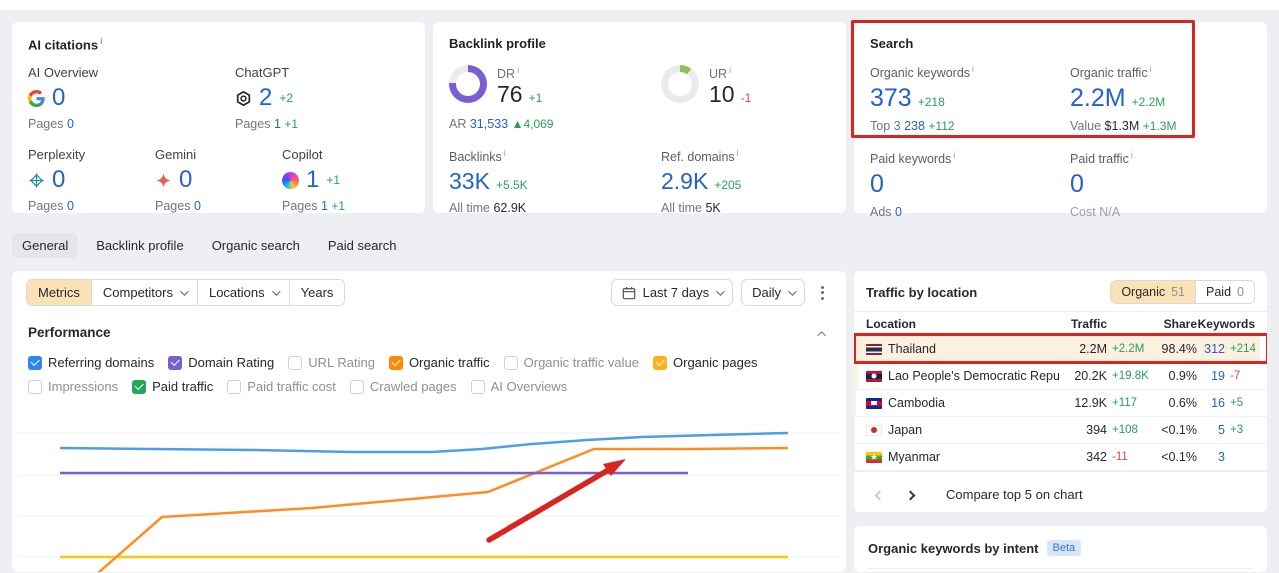  I want to click on ref-domains-block: Ref. domains i 2.9K +205 All time 5K, so click(745, 181).